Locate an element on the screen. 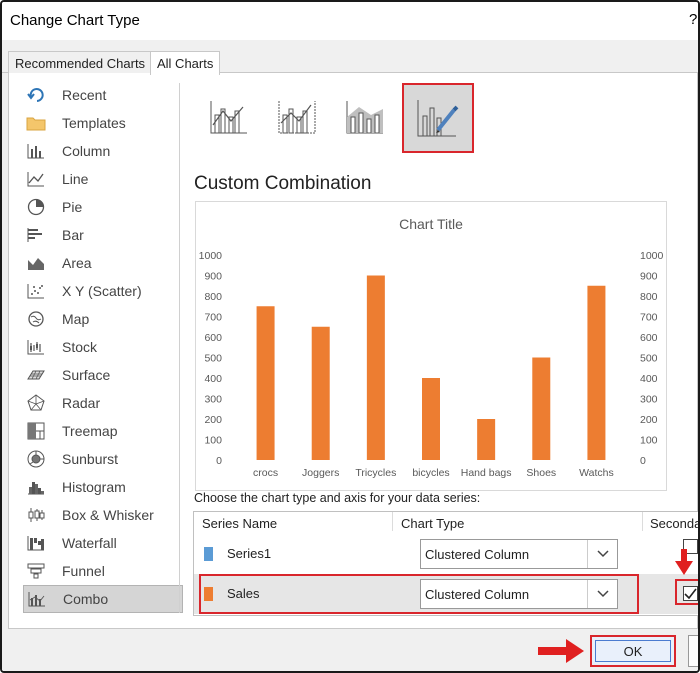 The height and width of the screenshot is (673, 700). sidebar-item-column: Column is located at coordinates (103, 151).